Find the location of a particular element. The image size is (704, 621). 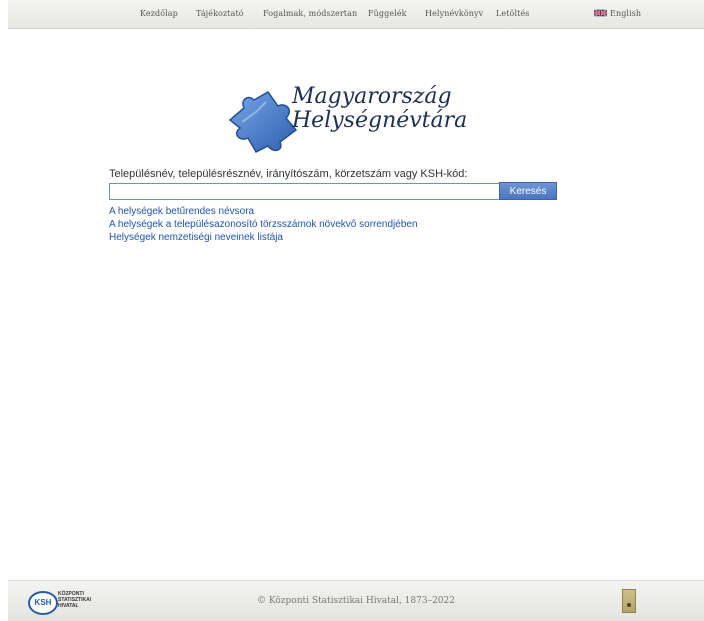

logo-line-1: Magyarország is located at coordinates (372, 96).